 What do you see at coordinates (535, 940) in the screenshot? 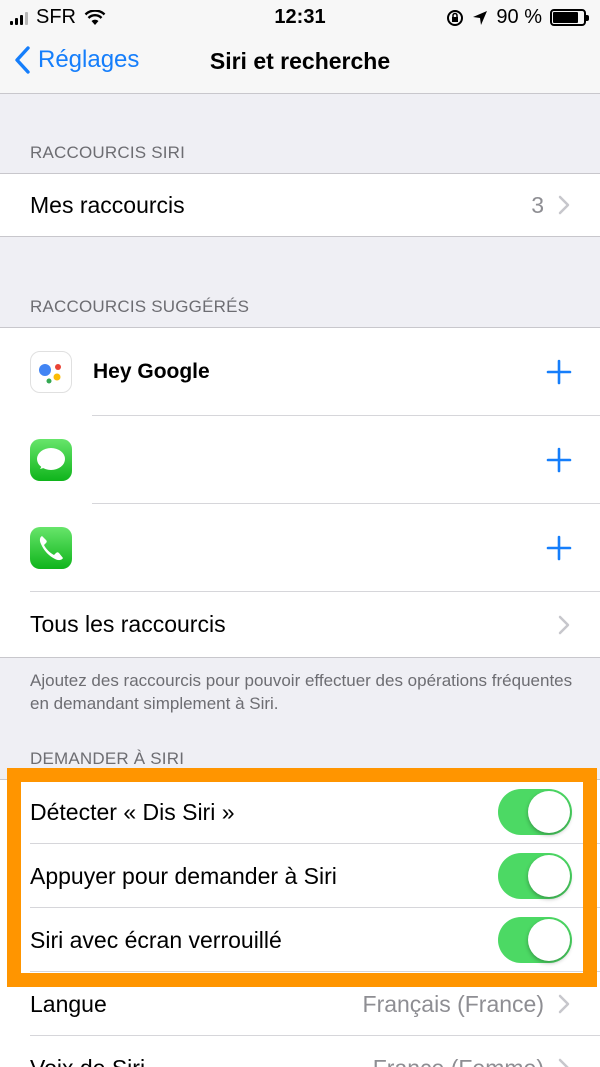
I see `locked-screen-toggle` at bounding box center [535, 940].